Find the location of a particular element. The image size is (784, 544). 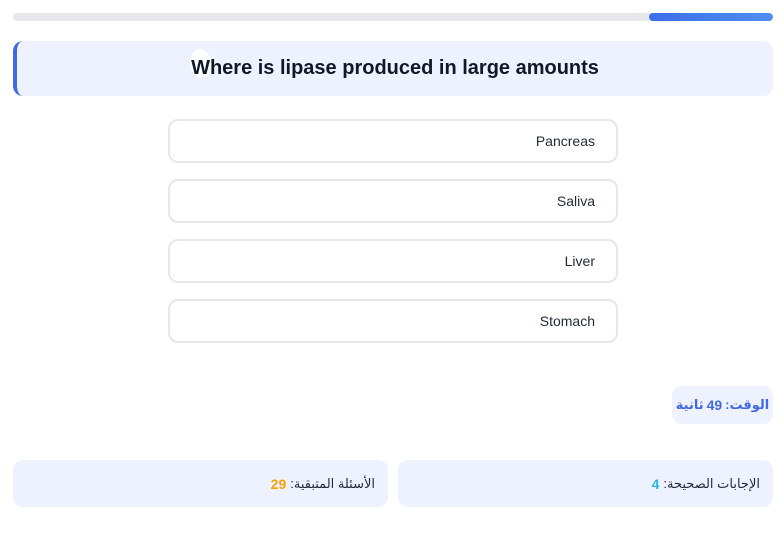

progress-bar is located at coordinates (393, 17).